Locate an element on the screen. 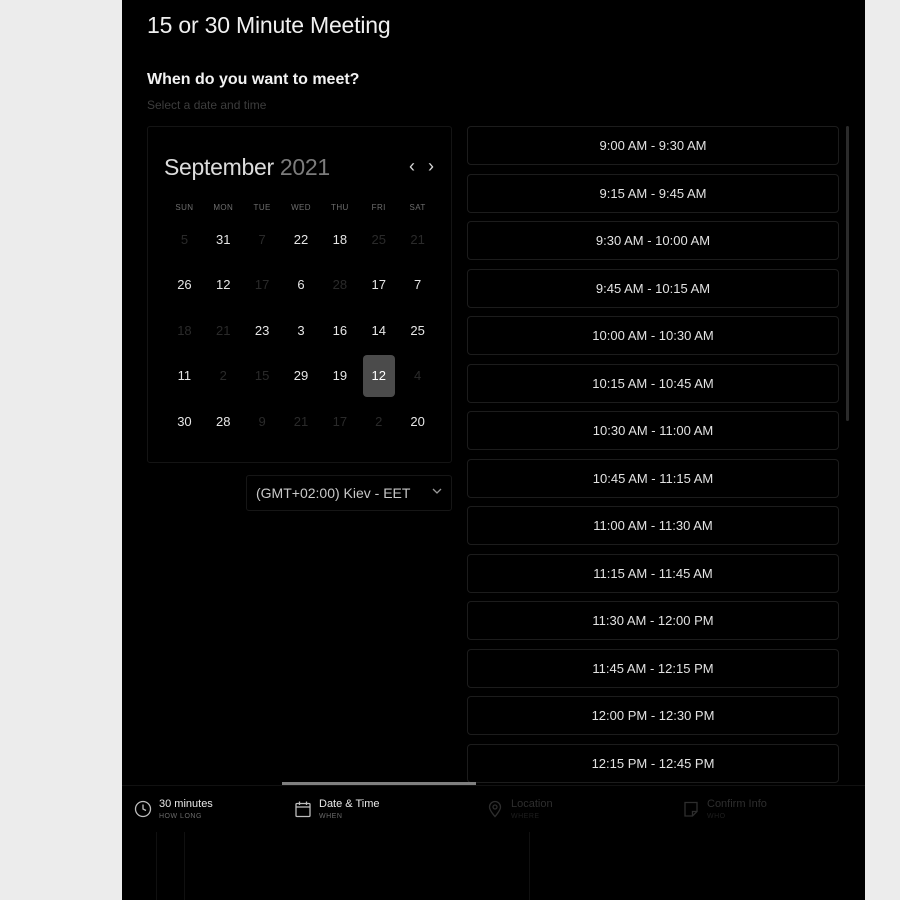 This screenshot has width=900, height=900. day-cell: 12 is located at coordinates (223, 285).